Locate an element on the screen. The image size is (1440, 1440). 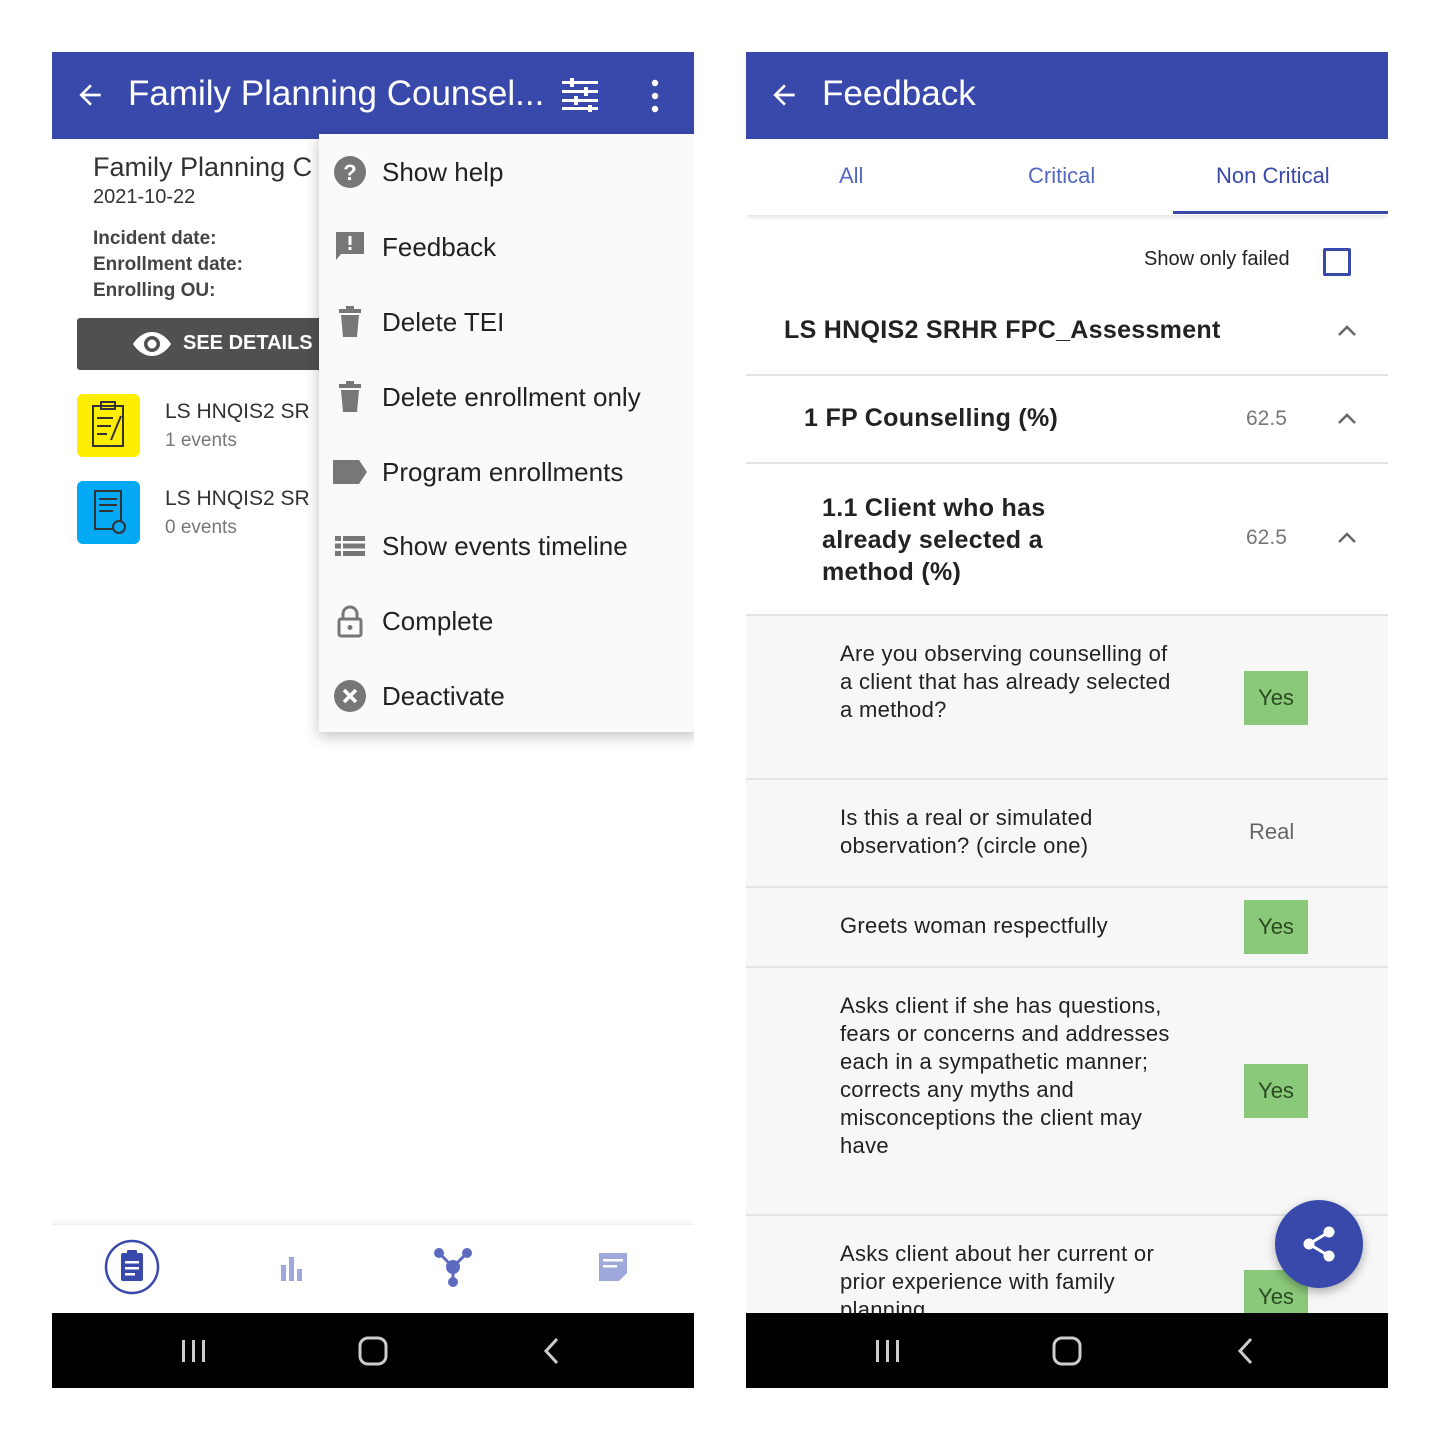
title-line: method (%) is located at coordinates (892, 572).